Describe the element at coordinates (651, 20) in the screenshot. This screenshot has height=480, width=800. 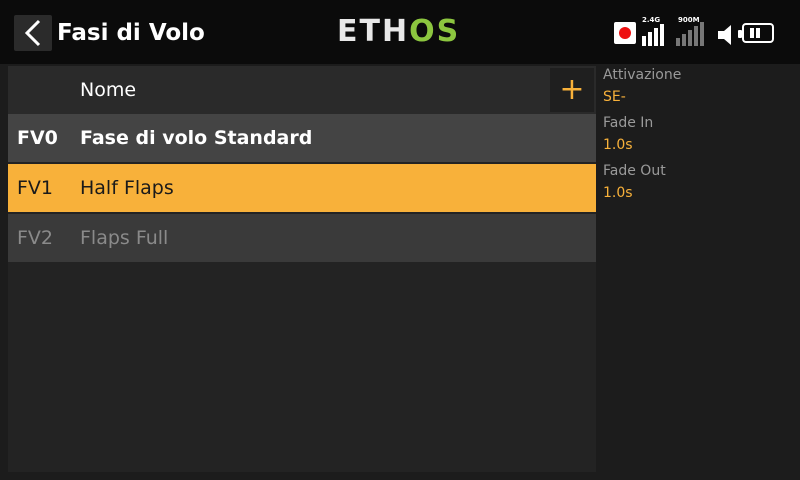
I see `signal-2-4g-label: 2.4G` at that location.